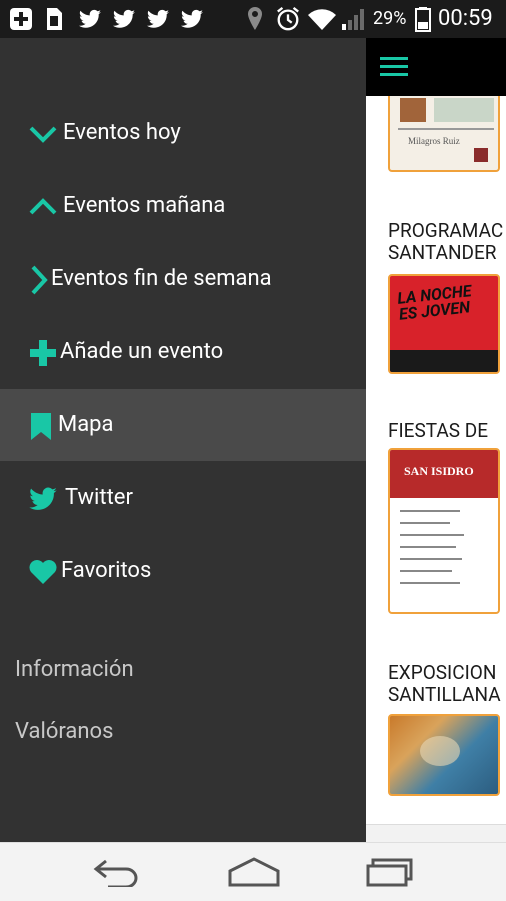 The image size is (506, 901). Describe the element at coordinates (389, 872) in the screenshot. I see `recent-apps-icon` at that location.